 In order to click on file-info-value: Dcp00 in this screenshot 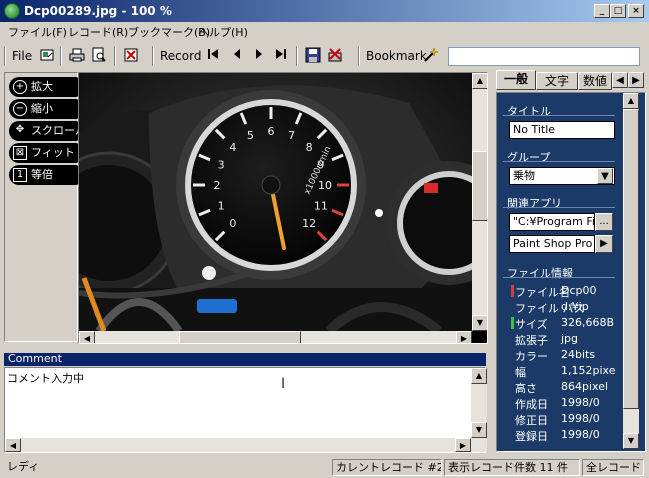, I will do `click(579, 290)`.